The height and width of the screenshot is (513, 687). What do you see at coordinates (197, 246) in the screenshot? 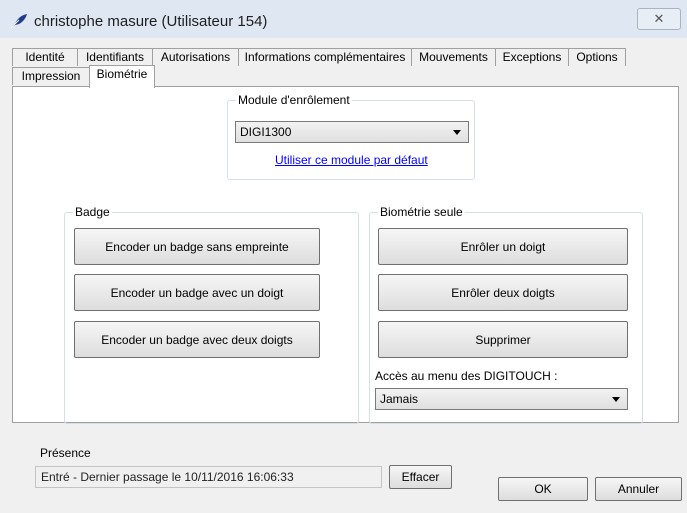
I see `encode-badge-no-print-button: Encoder un badge sans empreinte` at bounding box center [197, 246].